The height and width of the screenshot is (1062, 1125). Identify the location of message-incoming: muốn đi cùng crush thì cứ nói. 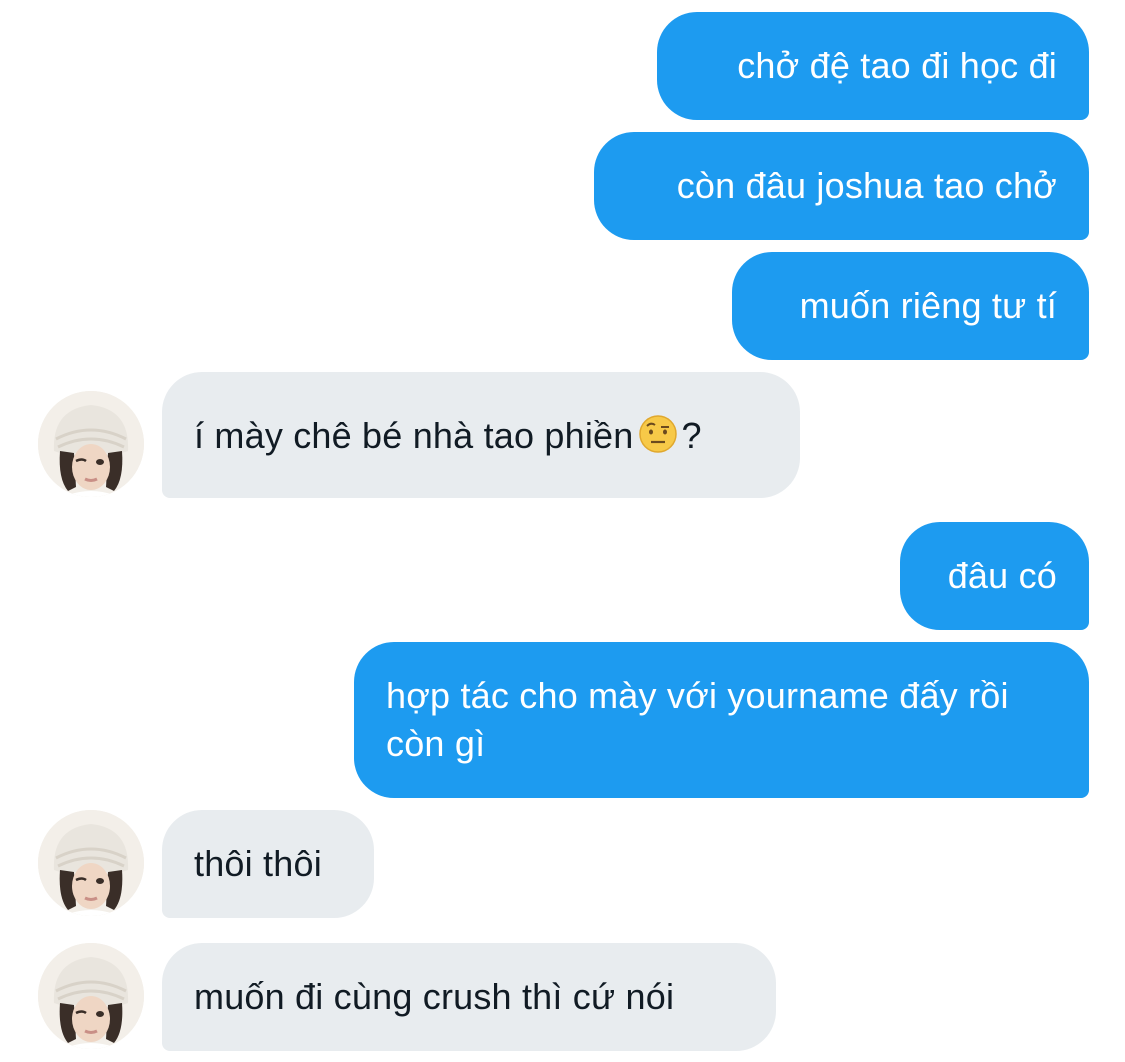
(469, 997).